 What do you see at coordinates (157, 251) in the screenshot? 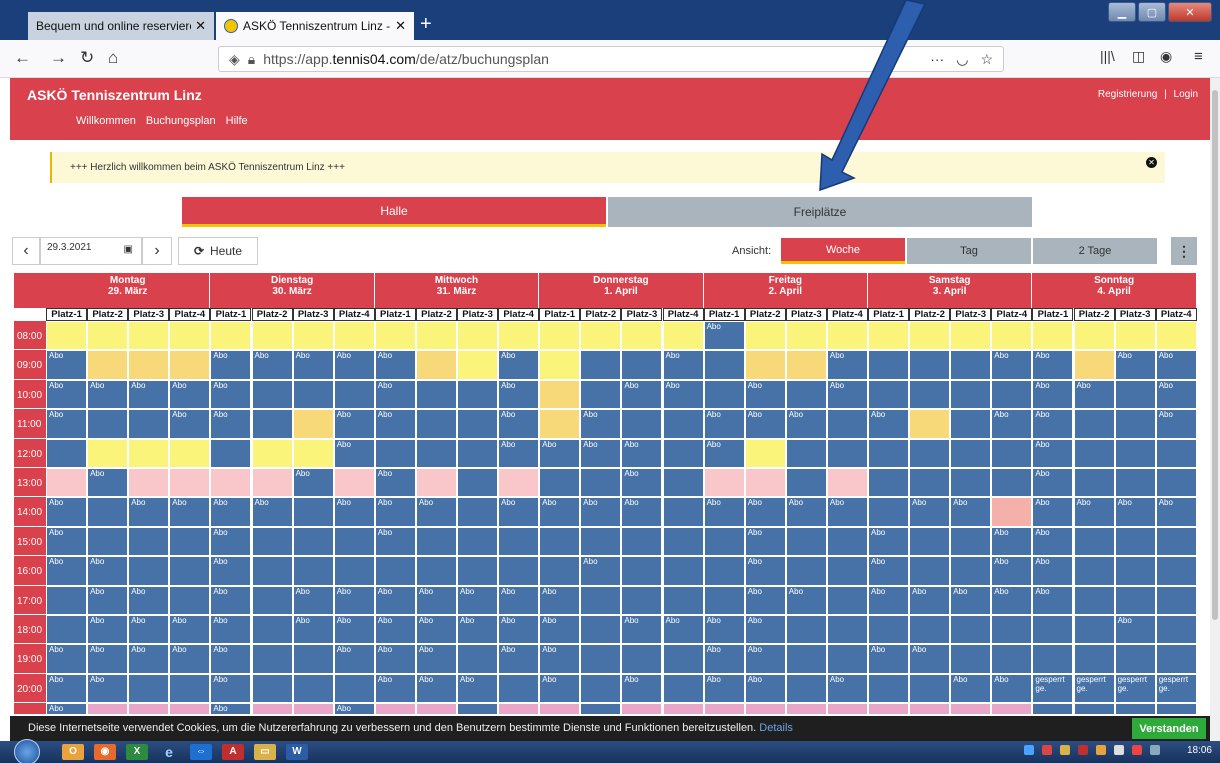
I see `next-week-button: ›` at bounding box center [157, 251].